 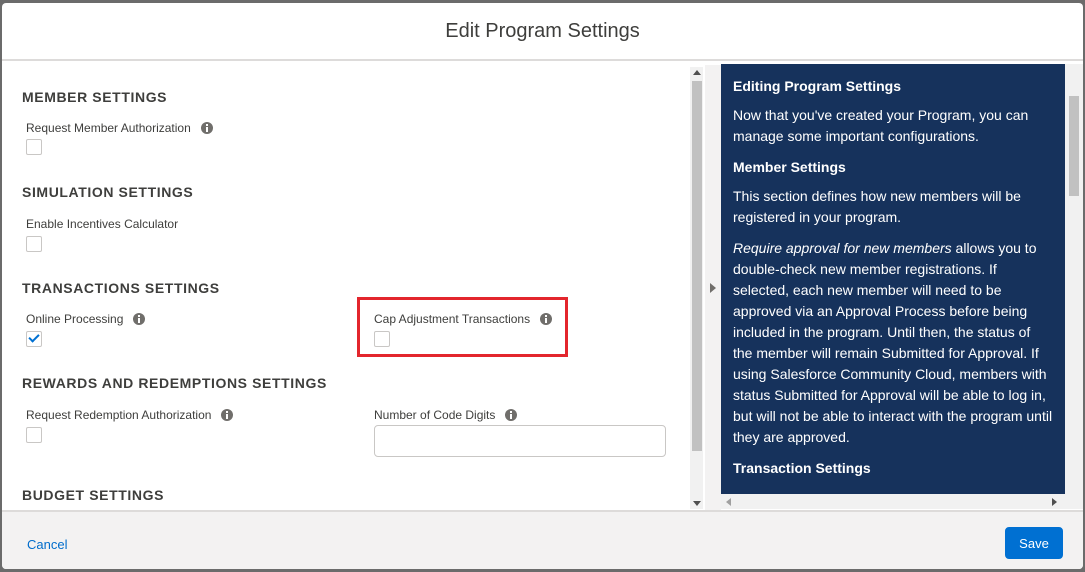 I want to click on number-of-code-digits-label: Number of Code Digits, so click(x=435, y=415).